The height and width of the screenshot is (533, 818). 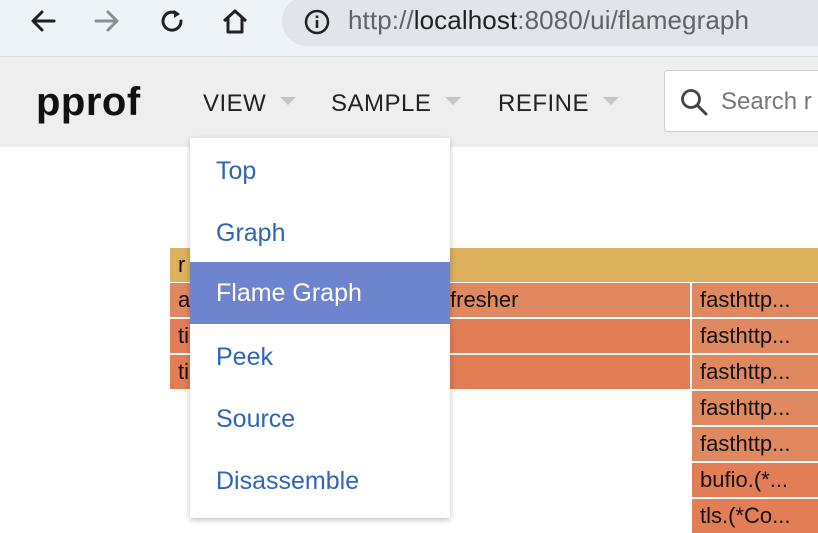 What do you see at coordinates (88, 102) in the screenshot?
I see `brand-logo: pprof` at bounding box center [88, 102].